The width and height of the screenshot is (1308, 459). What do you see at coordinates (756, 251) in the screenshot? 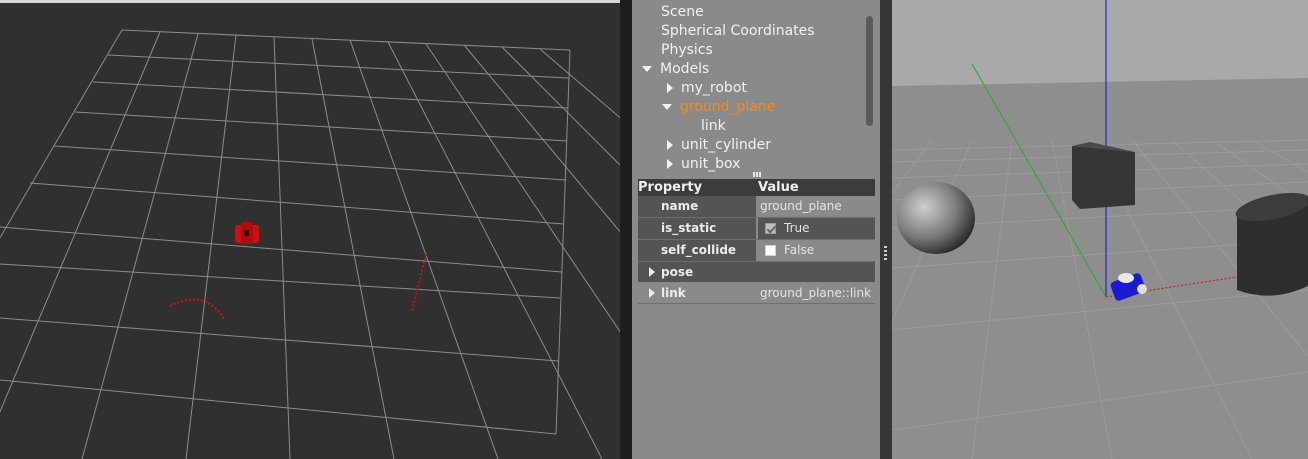
I see `property-row-self-collide: self_collide False` at bounding box center [756, 251].